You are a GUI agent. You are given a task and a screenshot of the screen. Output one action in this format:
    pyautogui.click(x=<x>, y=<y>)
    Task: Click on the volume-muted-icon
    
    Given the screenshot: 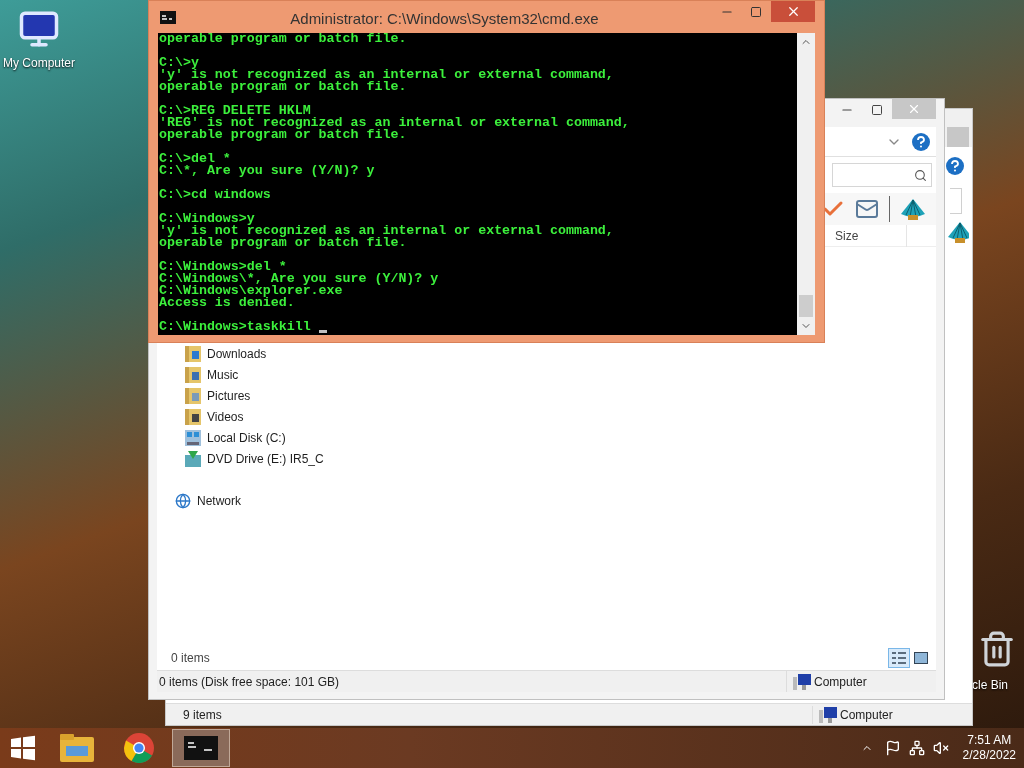 What is the action you would take?
    pyautogui.click(x=940, y=748)
    